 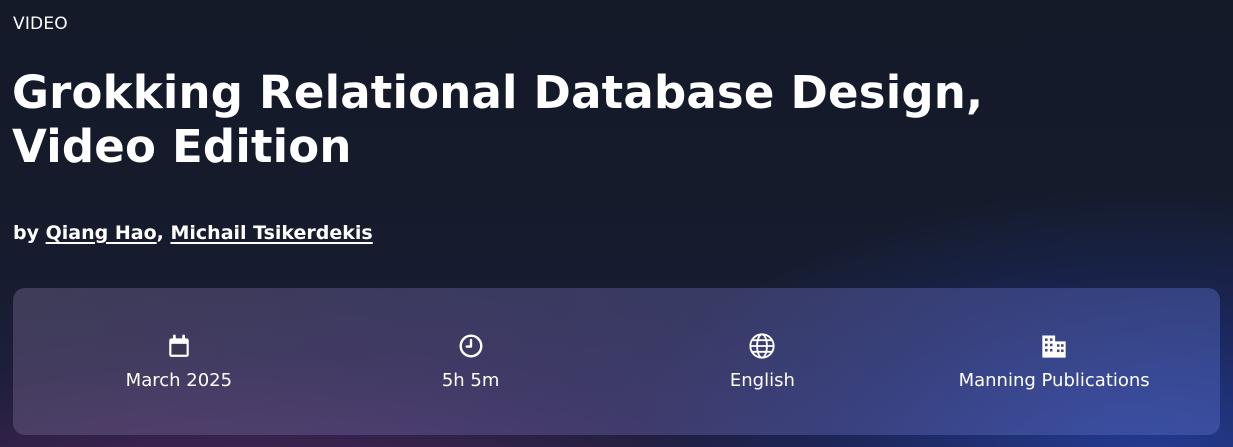 I want to click on meta-item-date: March 2025, so click(x=179, y=361).